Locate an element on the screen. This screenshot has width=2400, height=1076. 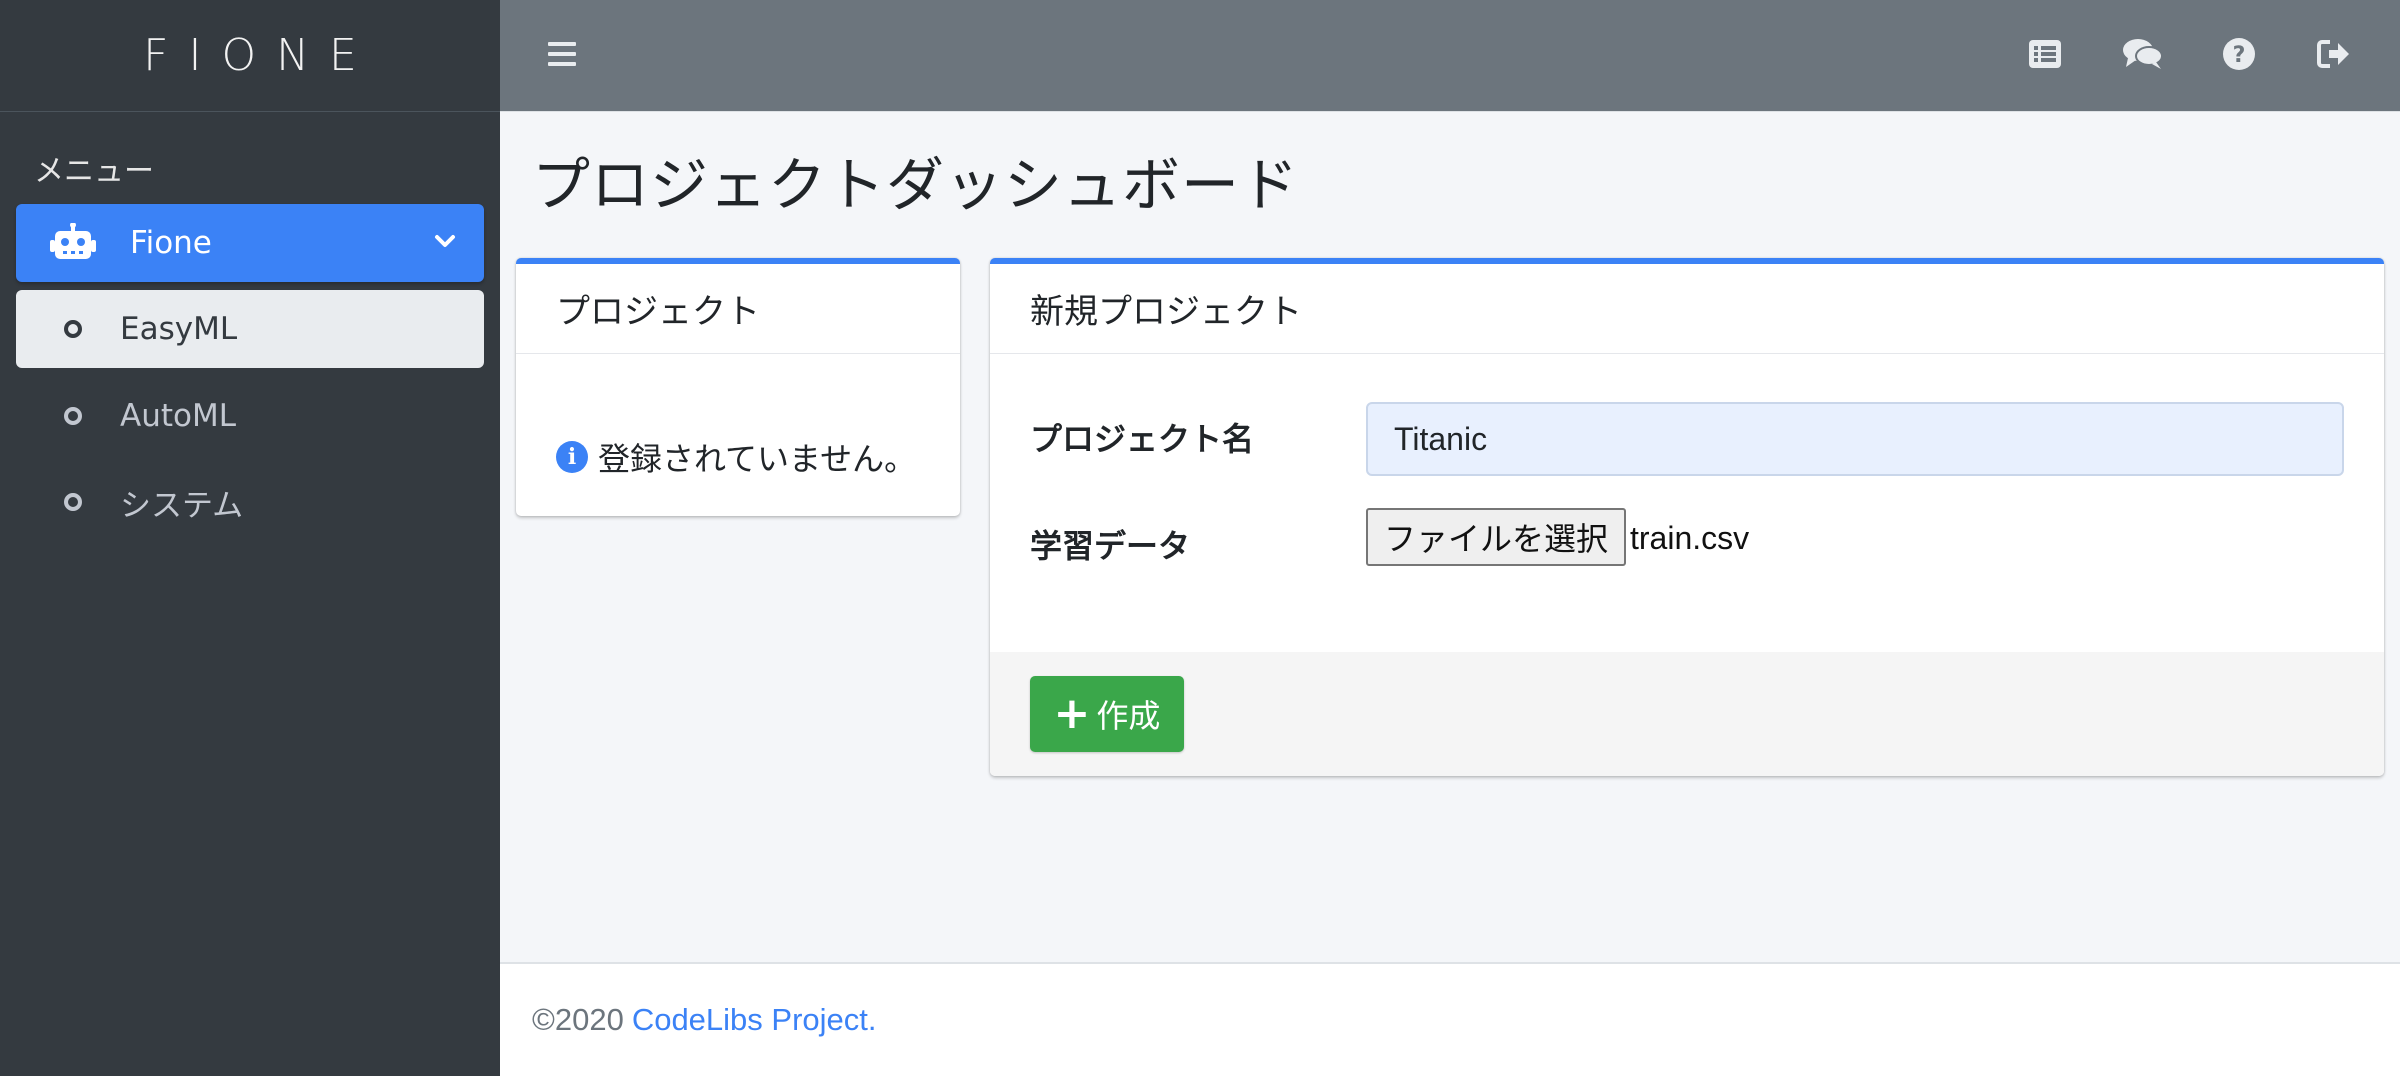
sidebar-item-label: Fione is located at coordinates (171, 243).